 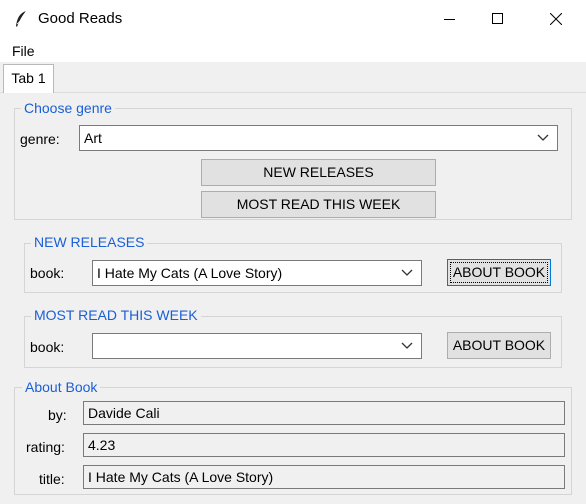 What do you see at coordinates (47, 347) in the screenshot?
I see `most-read-book-label: book:` at bounding box center [47, 347].